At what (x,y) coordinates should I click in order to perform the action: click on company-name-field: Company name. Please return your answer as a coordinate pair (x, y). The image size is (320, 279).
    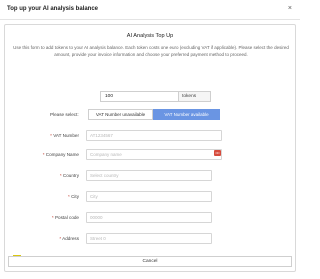
    Looking at the image, I should click on (154, 154).